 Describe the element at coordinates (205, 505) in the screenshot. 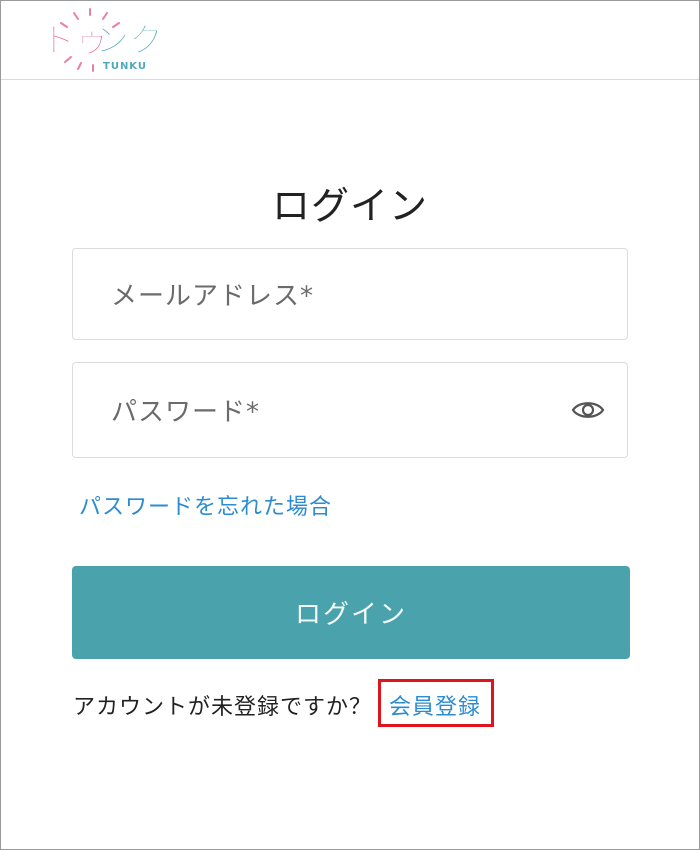

I see `forgot-password-link: パスワードを忘れた場合` at that location.